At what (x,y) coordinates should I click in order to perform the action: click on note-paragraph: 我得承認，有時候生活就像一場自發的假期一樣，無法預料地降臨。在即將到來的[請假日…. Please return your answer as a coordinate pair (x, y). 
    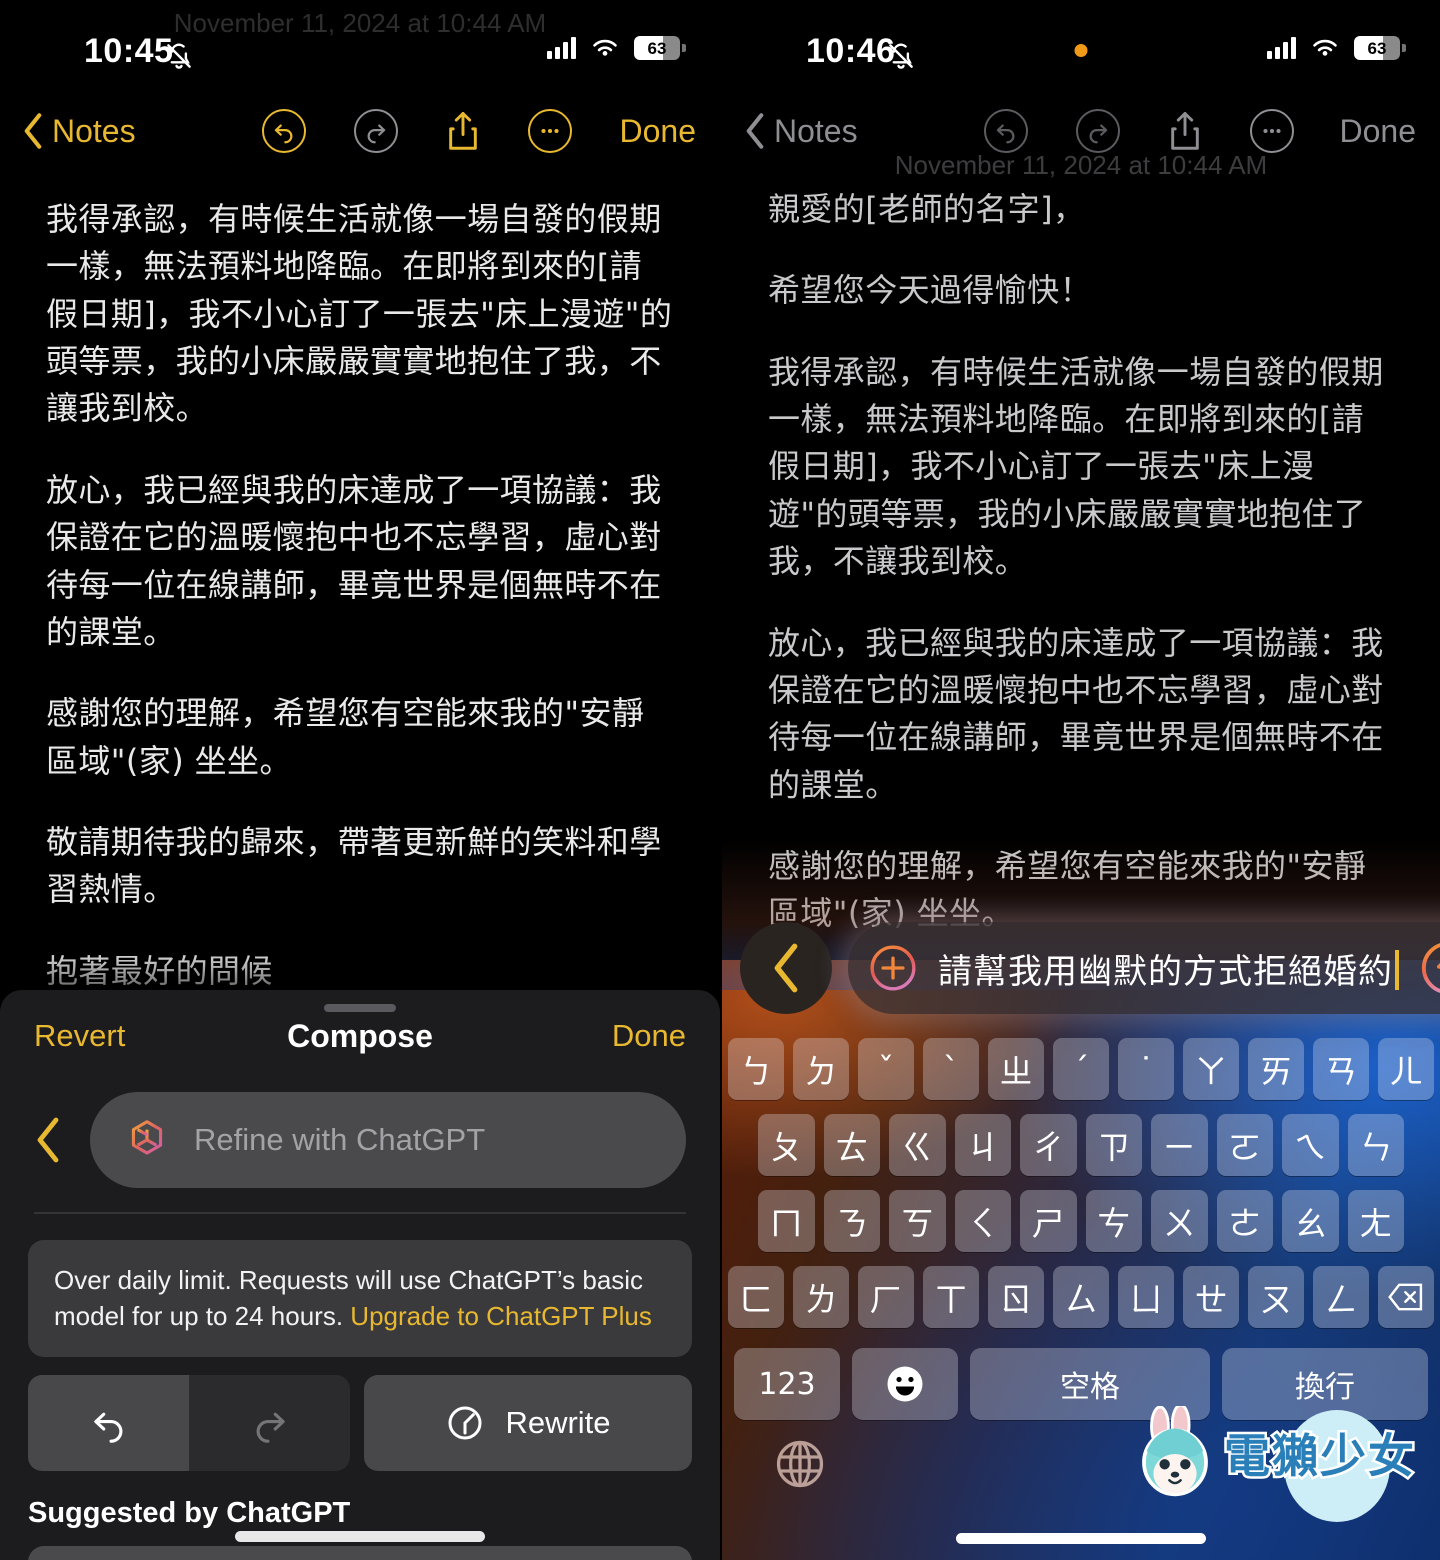
    Looking at the image, I should click on (1076, 466).